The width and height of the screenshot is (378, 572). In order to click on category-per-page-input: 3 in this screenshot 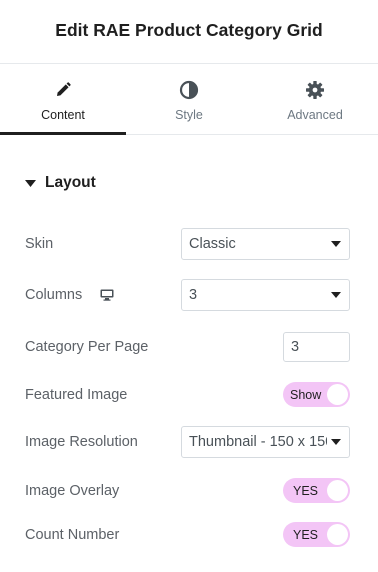, I will do `click(316, 347)`.